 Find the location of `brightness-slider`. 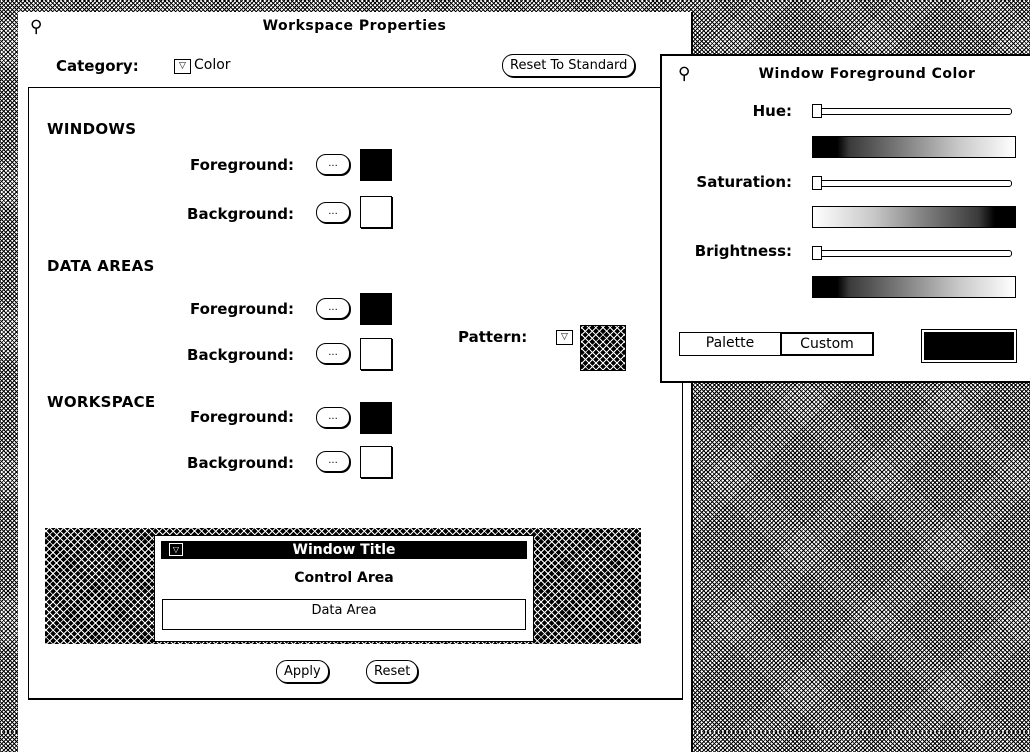

brightness-slider is located at coordinates (912, 253).